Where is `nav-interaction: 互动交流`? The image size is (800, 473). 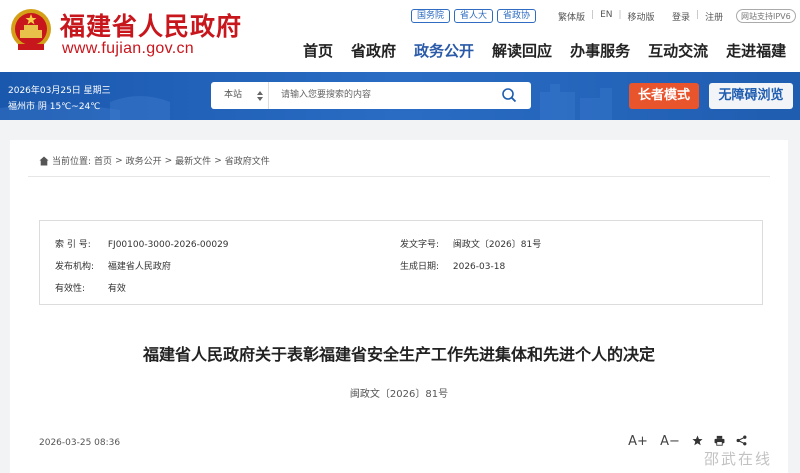
nav-interaction: 互动交流 is located at coordinates (678, 50).